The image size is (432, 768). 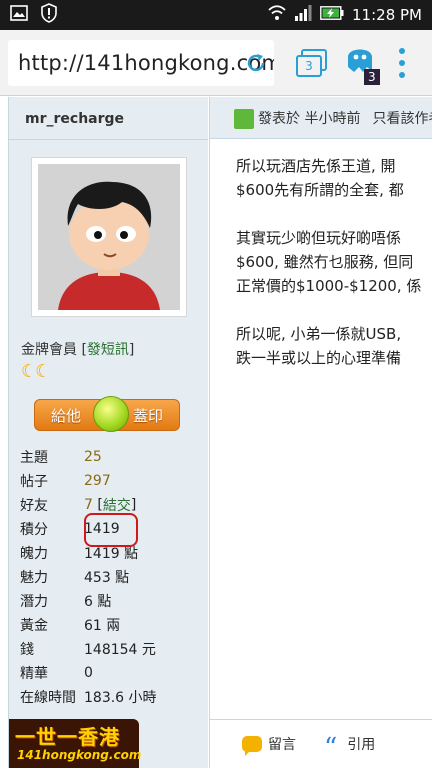 What do you see at coordinates (282, 744) in the screenshot?
I see `reply-button: 留言` at bounding box center [282, 744].